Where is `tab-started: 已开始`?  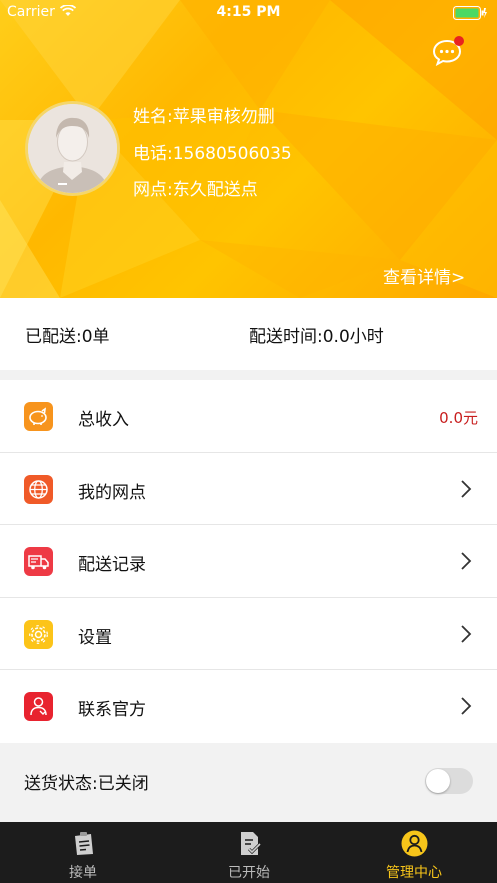 tab-started: 已开始 is located at coordinates (249, 852).